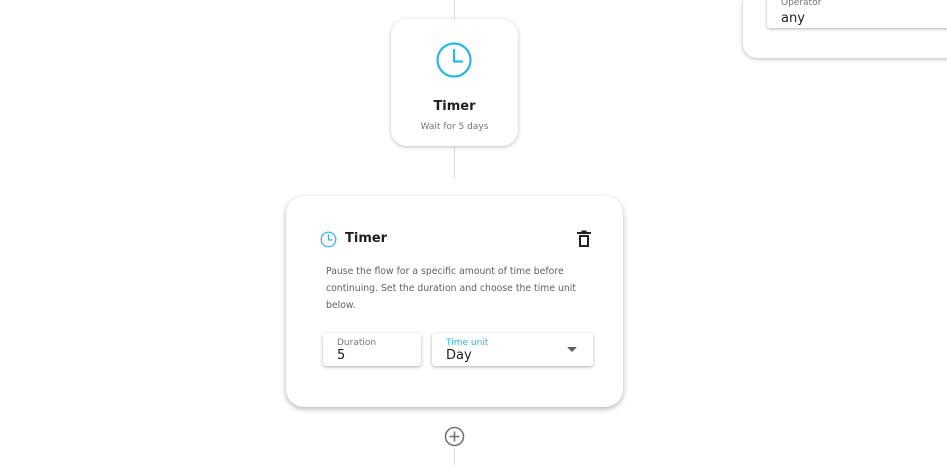 This screenshot has height=465, width=947. Describe the element at coordinates (801, 4) in the screenshot. I see `operator-label: Operator` at that location.